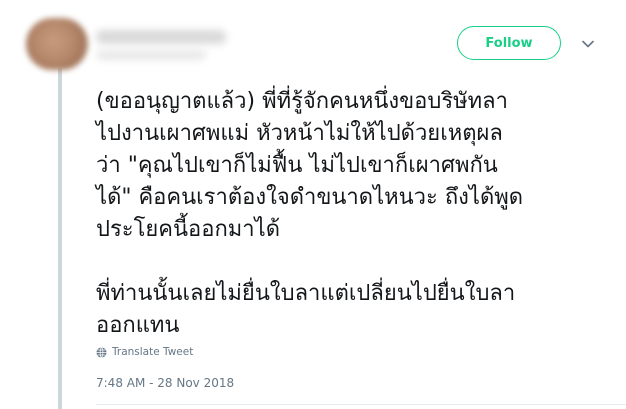 The image size is (626, 409). I want to click on tweet-text-line: ได้" คือคนเราต้องใจดำขนาดไหนวะ ถึงได้พูด, so click(310, 197).